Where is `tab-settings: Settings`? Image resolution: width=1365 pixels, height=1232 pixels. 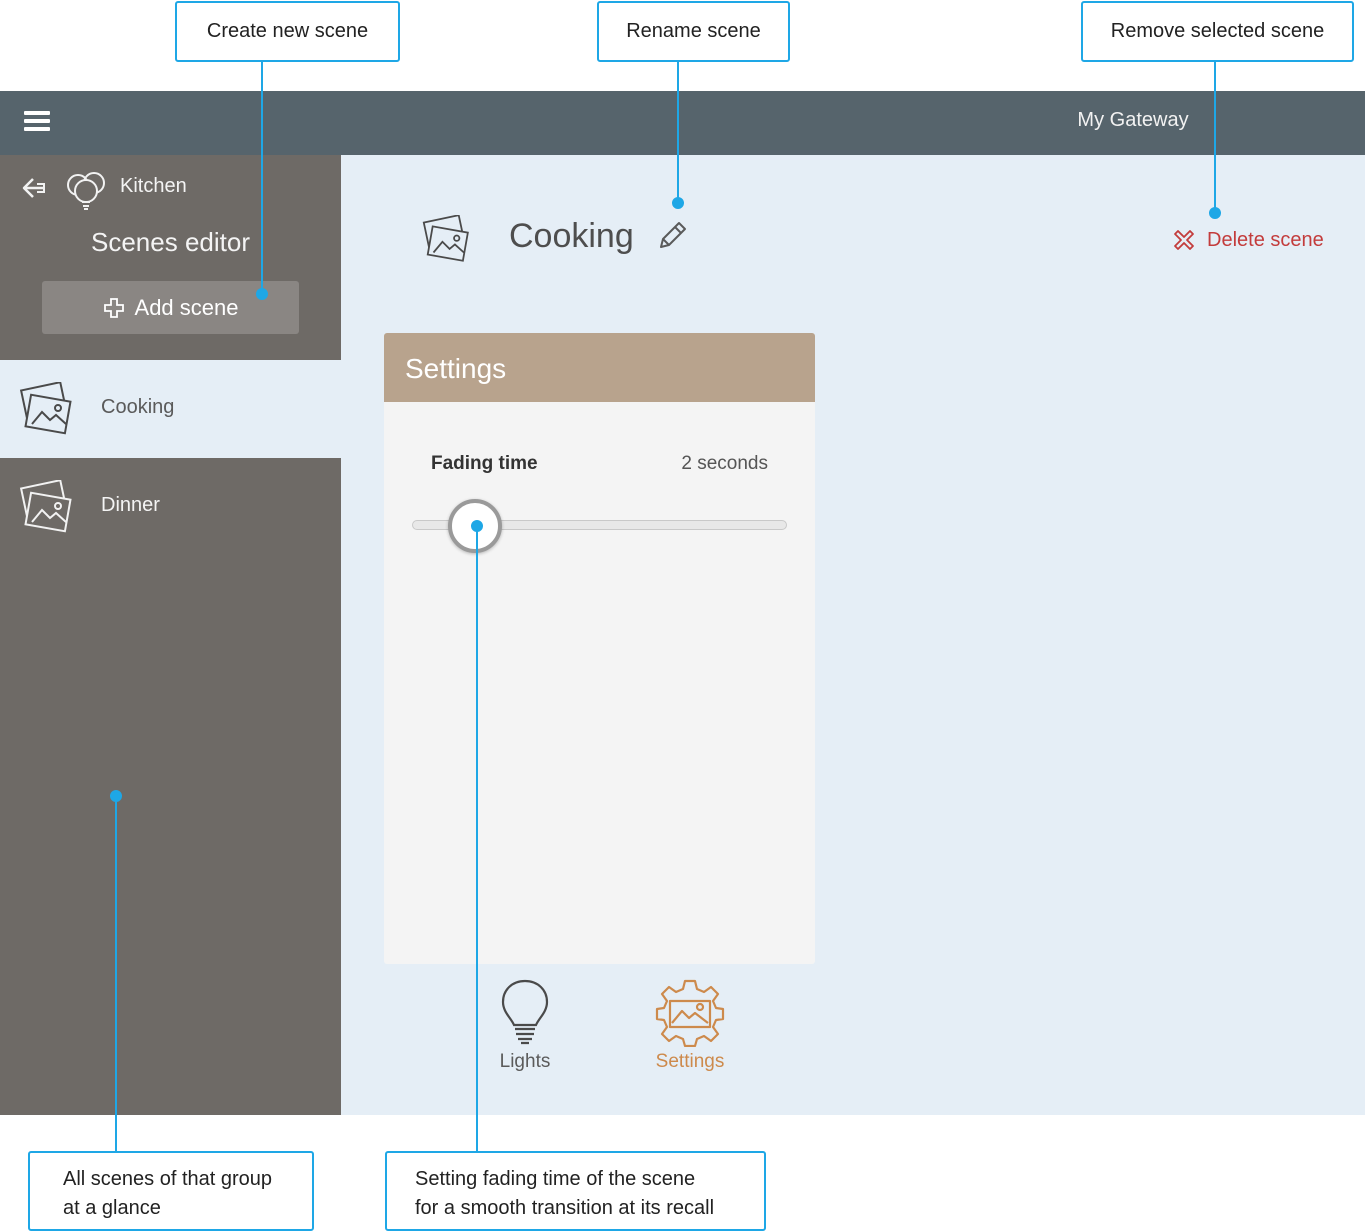
tab-settings: Settings is located at coordinates (690, 1025).